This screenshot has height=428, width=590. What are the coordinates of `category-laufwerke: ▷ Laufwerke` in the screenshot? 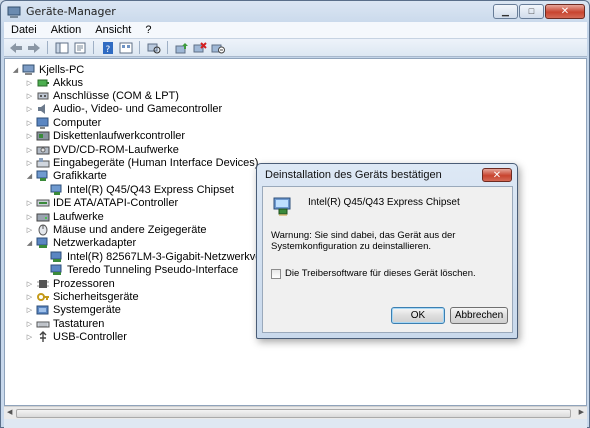 It's located at (64, 216).